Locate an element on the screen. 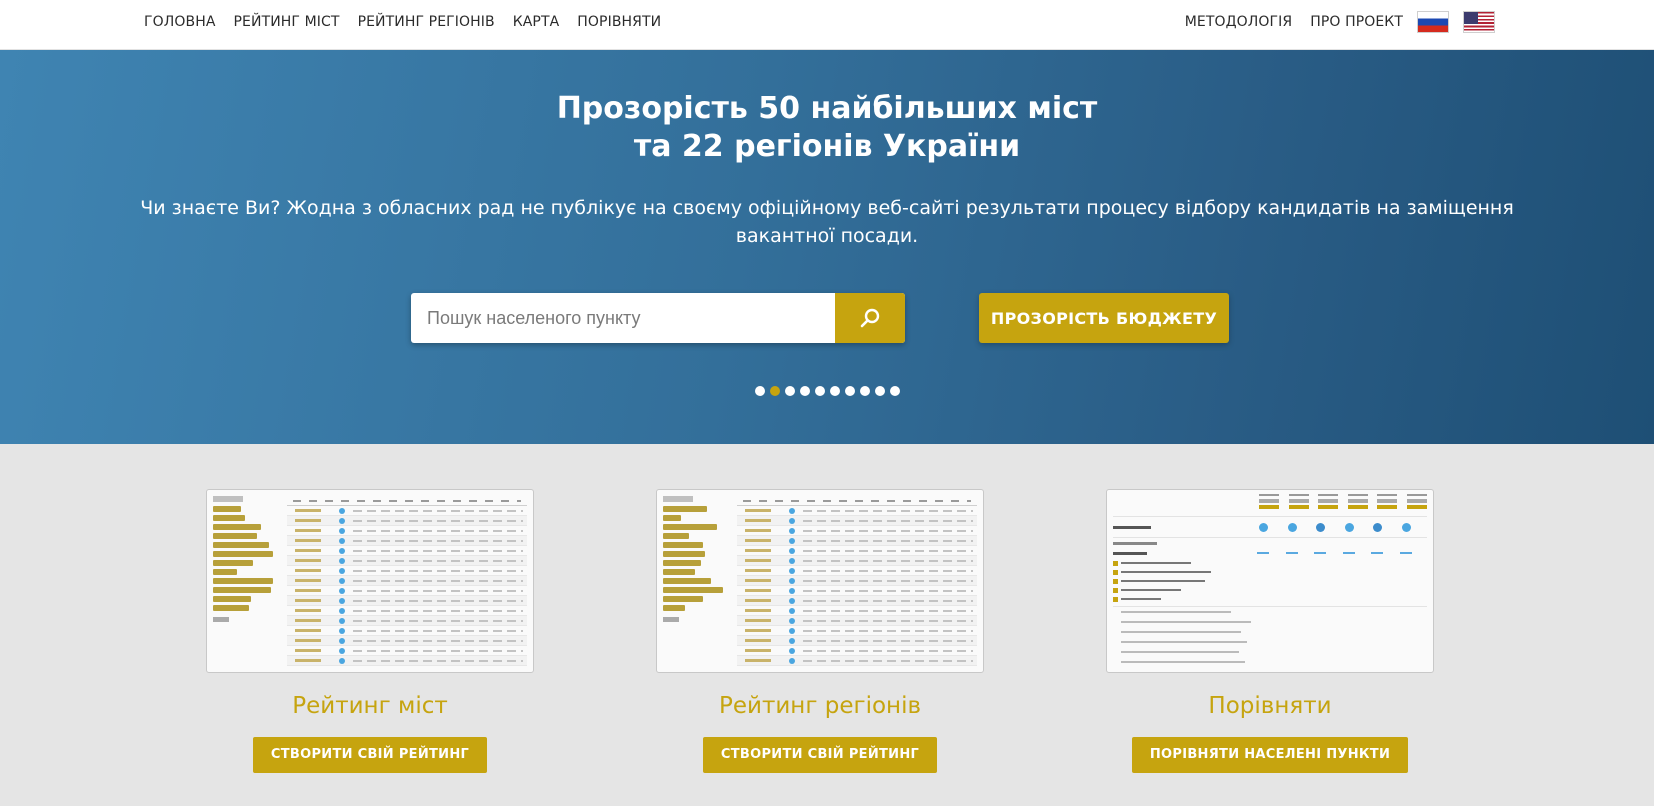 The width and height of the screenshot is (1654, 806). create-region-rating-button: СТВОРИТИ СВІЙ РЕЙТИНГ is located at coordinates (820, 755).